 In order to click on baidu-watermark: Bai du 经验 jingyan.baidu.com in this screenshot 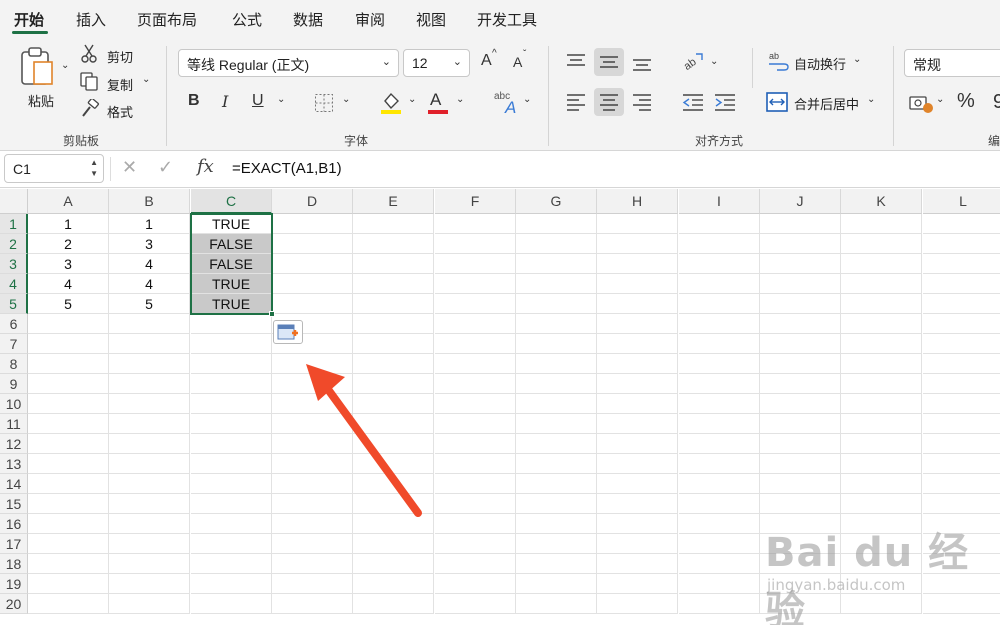, I will do `click(882, 572)`.